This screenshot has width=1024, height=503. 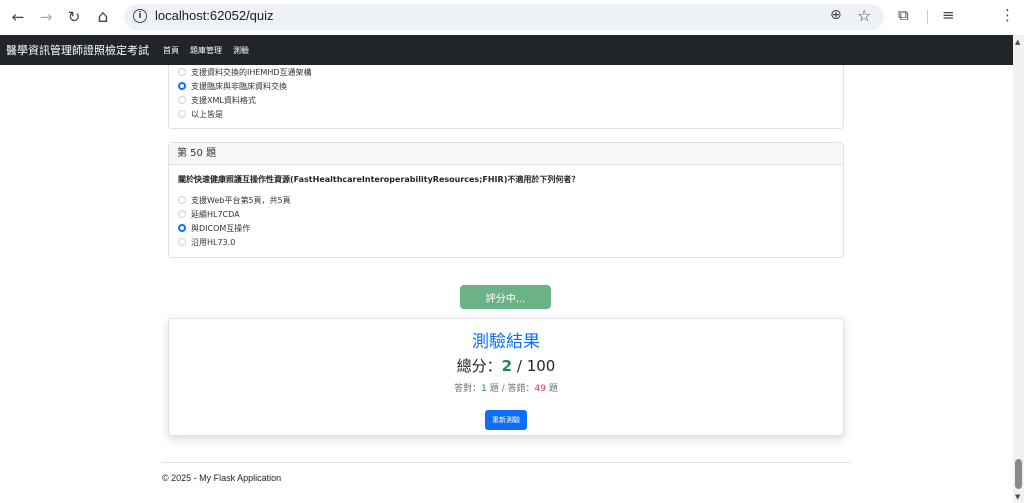 I want to click on option-label: 支援XML資料格式, so click(x=223, y=100).